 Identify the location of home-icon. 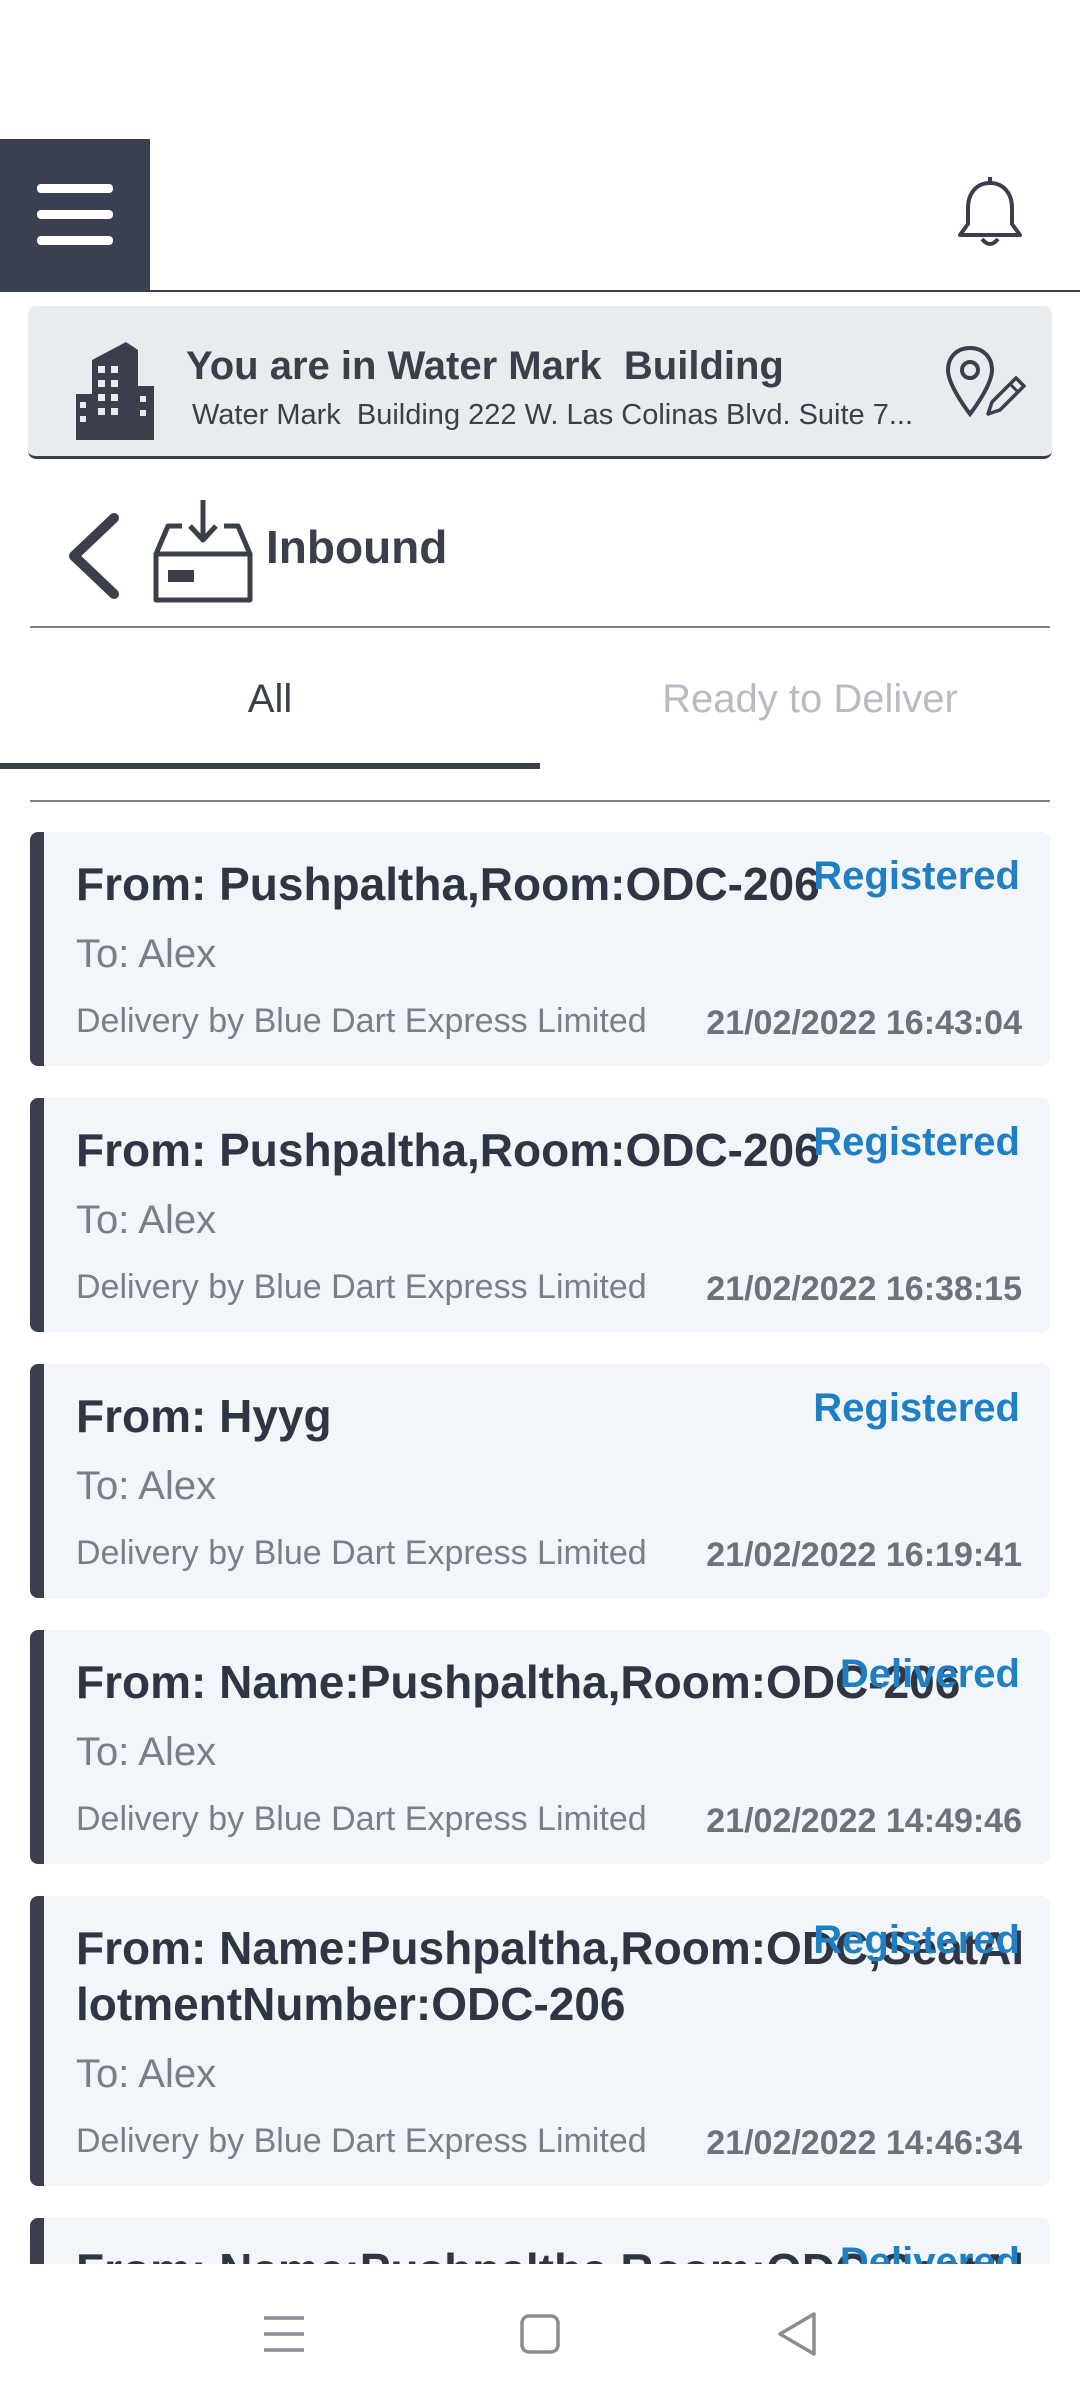
(540, 2334).